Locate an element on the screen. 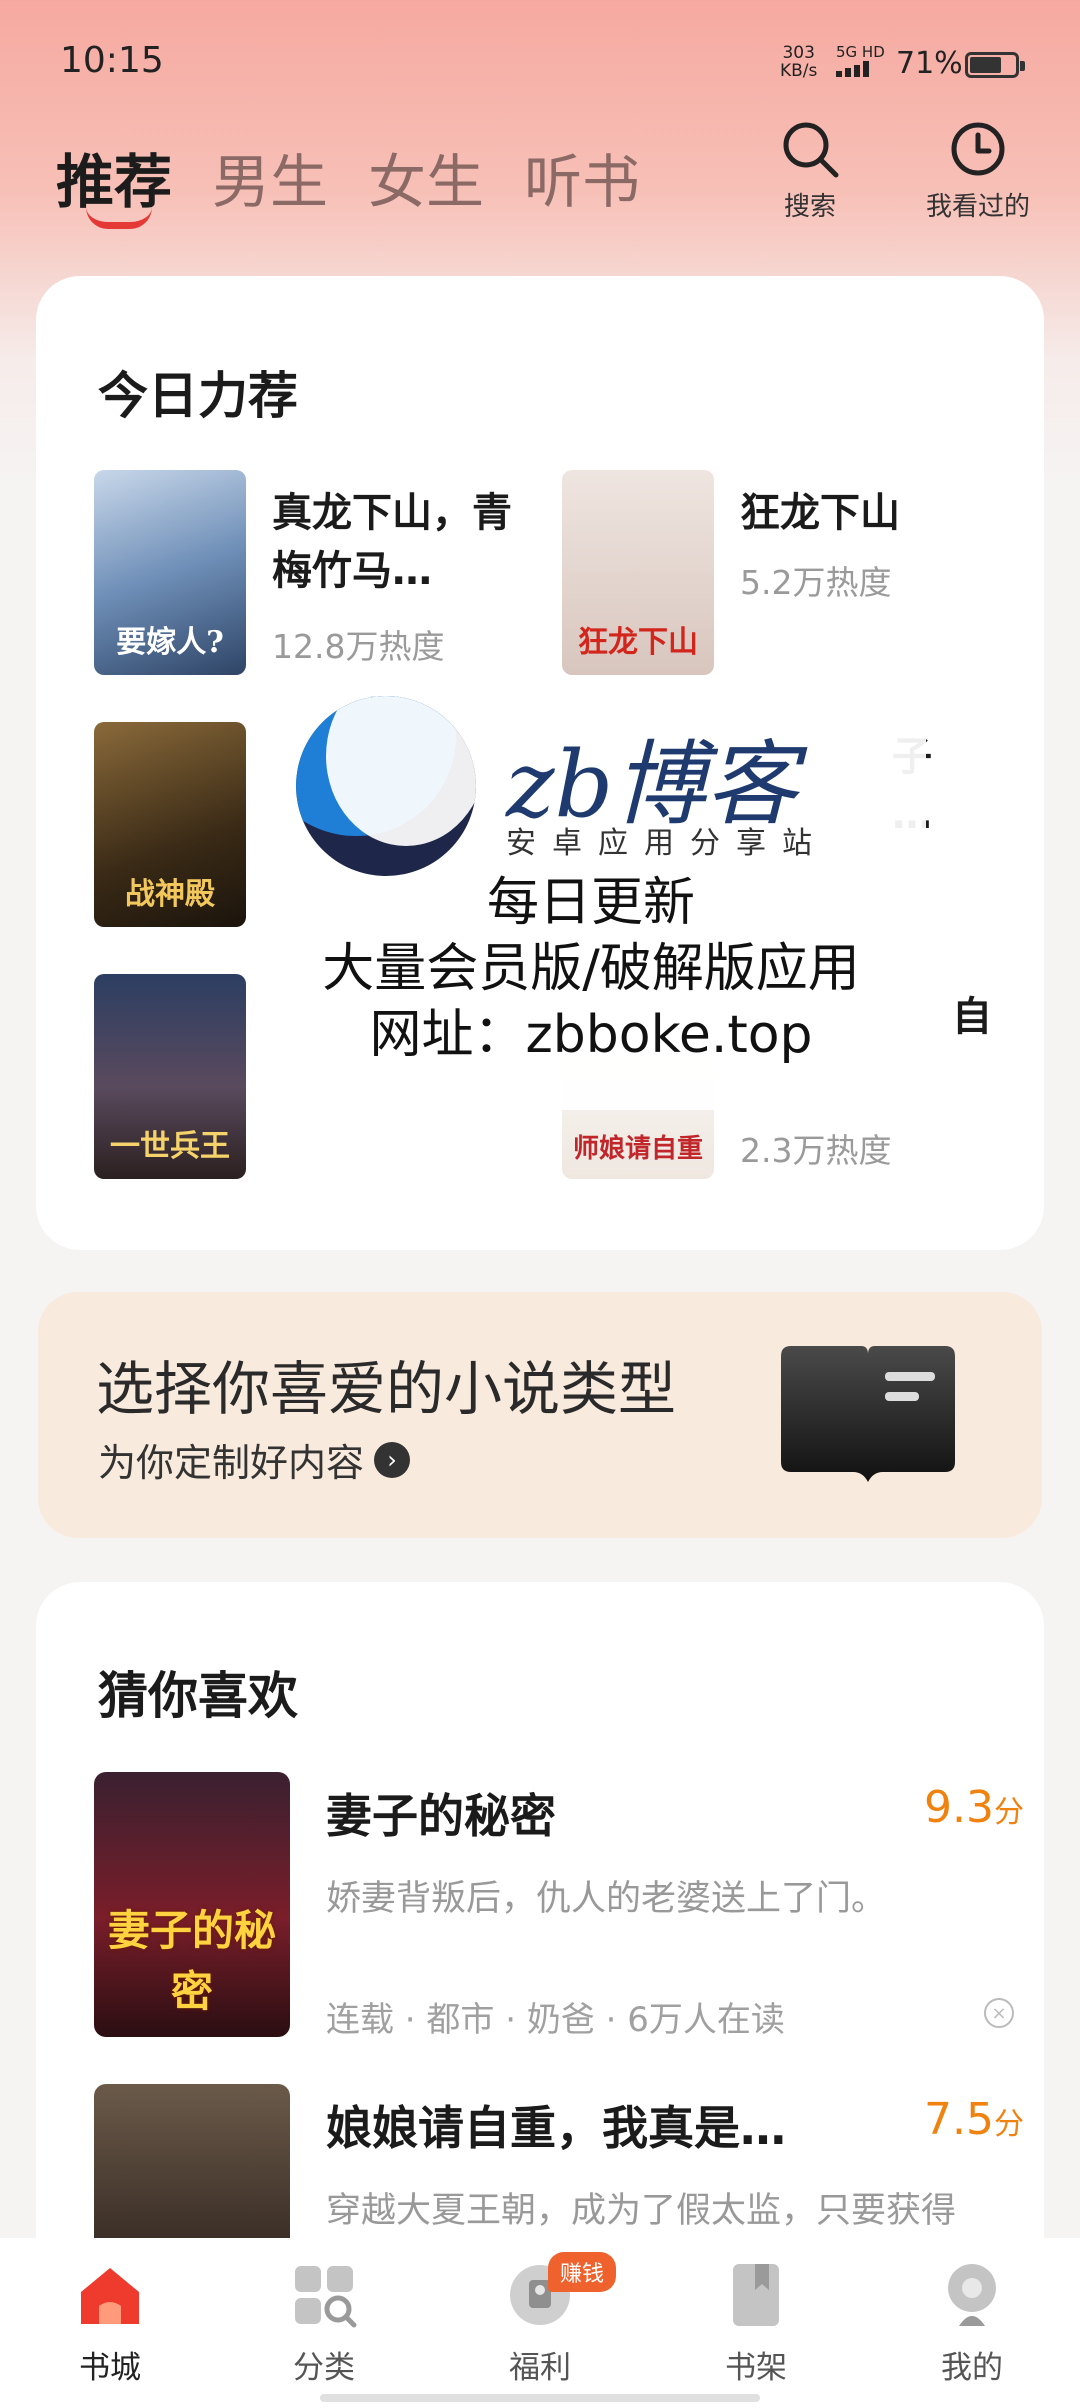 The width and height of the screenshot is (1080, 2408). book-description: 穿越大夏王朝，成为了假太监，只要获得 is located at coordinates (641, 2211).